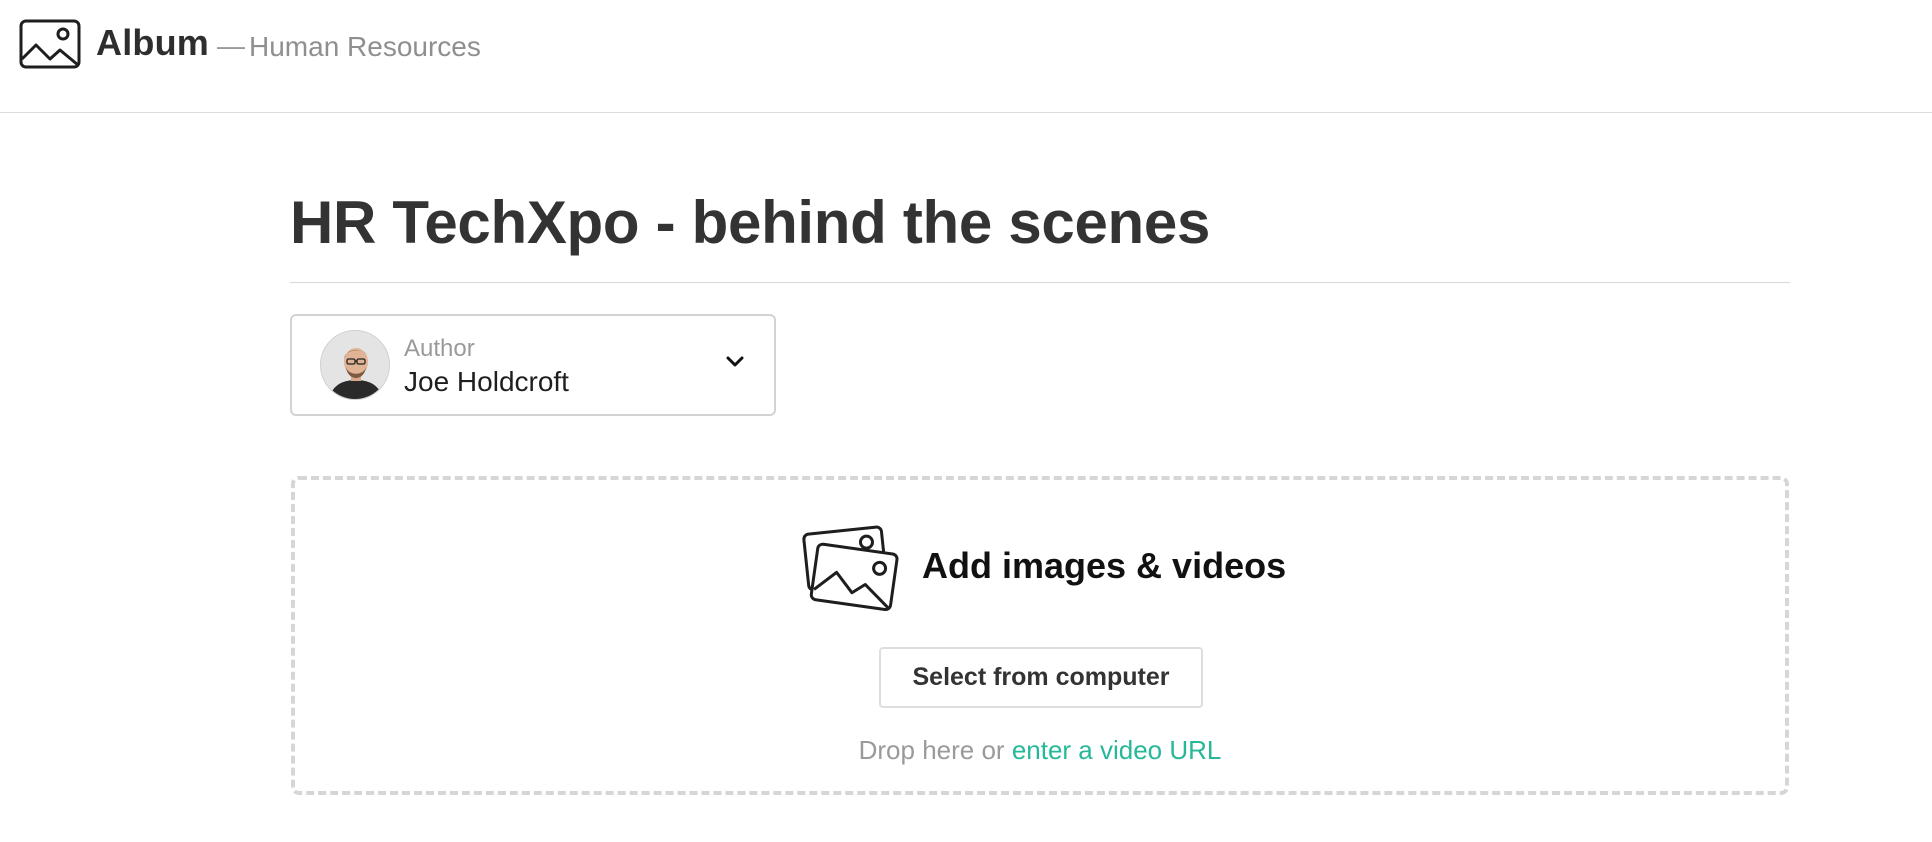 This screenshot has height=842, width=1932. What do you see at coordinates (486, 381) in the screenshot?
I see `author-name: Joe Holdcroft` at bounding box center [486, 381].